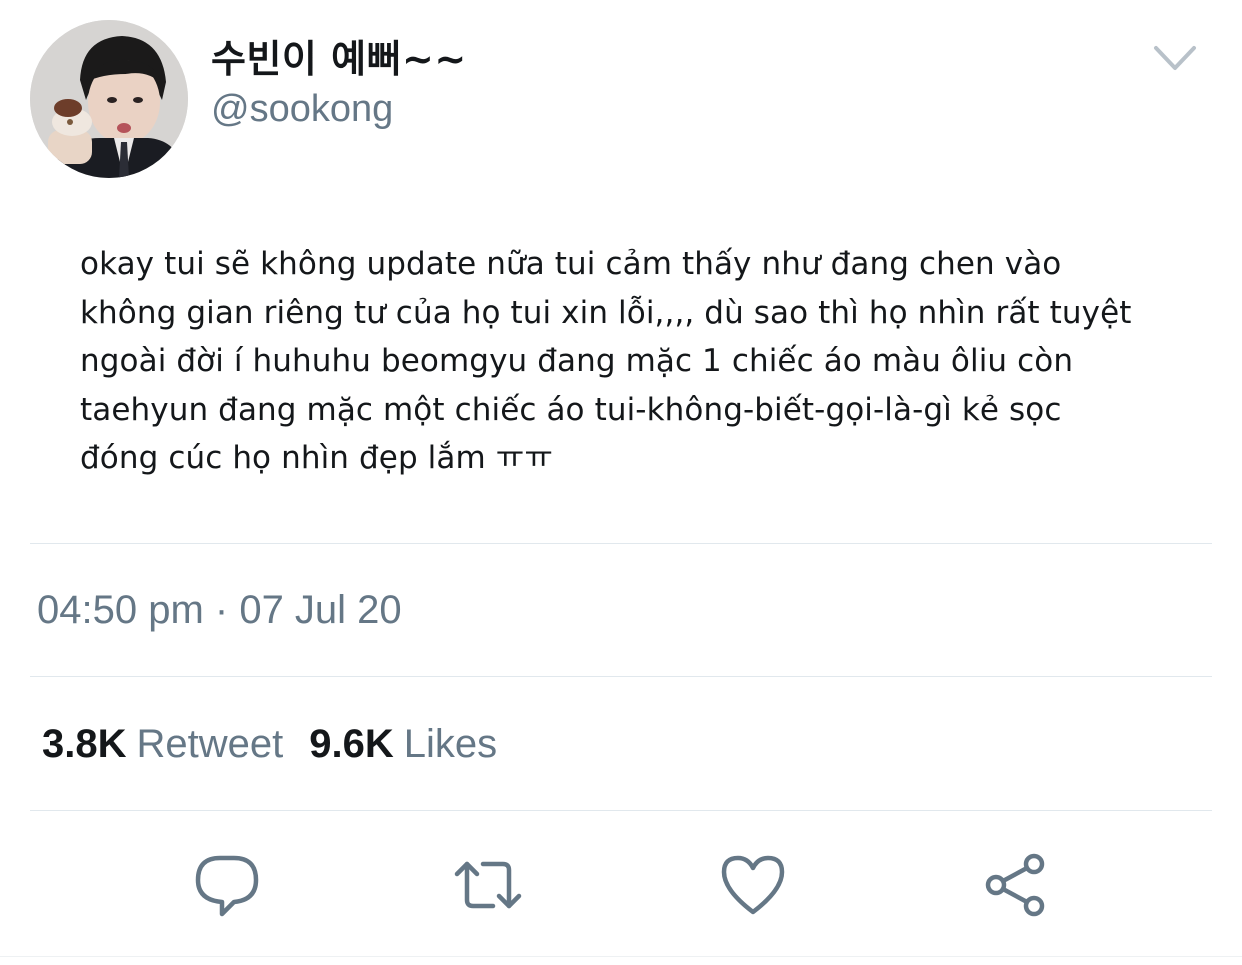 The image size is (1242, 965). What do you see at coordinates (210, 744) in the screenshot?
I see `retweets-label: Retweet` at bounding box center [210, 744].